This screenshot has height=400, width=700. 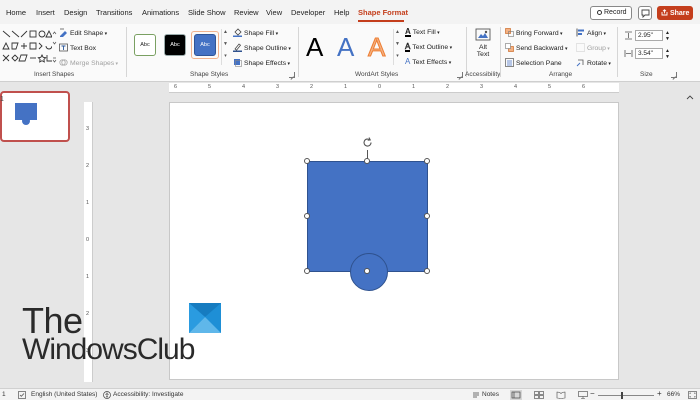 I want to click on align-button: Align ▾, so click(x=591, y=32).